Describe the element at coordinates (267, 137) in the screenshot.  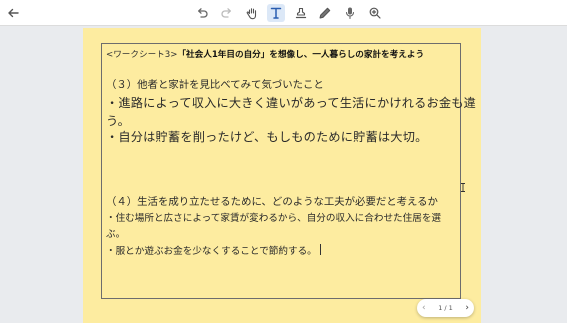
I see `answer-3-line-3: ・自分は貯蓄を削ったけど、もしものために貯蓄は大切。` at that location.